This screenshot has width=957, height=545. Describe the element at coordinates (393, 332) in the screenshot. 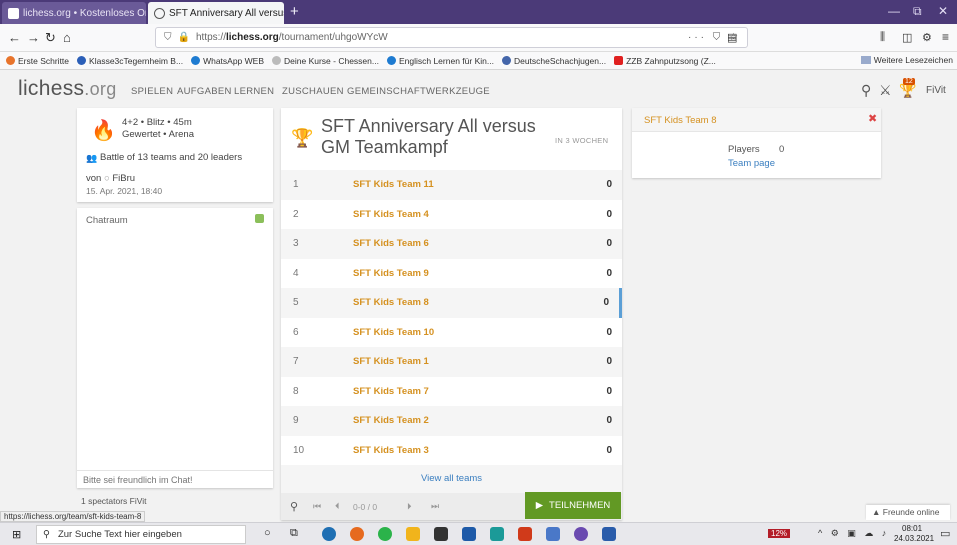

I see `team-name: SFT Kids Team 10` at that location.